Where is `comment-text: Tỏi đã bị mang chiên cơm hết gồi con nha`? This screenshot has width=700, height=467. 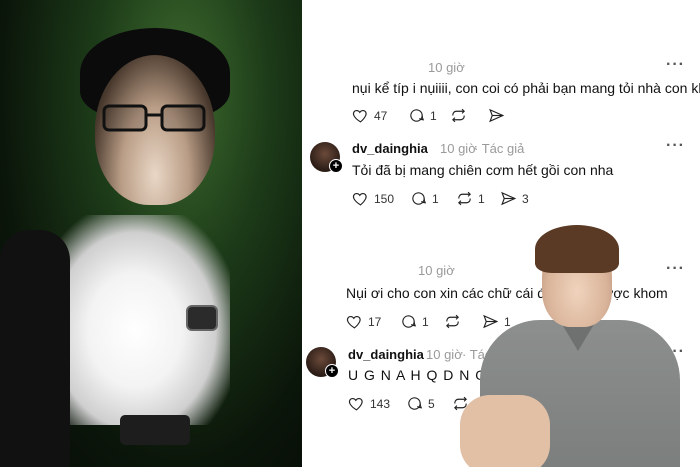 comment-text: Tỏi đã bị mang chiên cơm hết gồi con nha is located at coordinates (483, 170).